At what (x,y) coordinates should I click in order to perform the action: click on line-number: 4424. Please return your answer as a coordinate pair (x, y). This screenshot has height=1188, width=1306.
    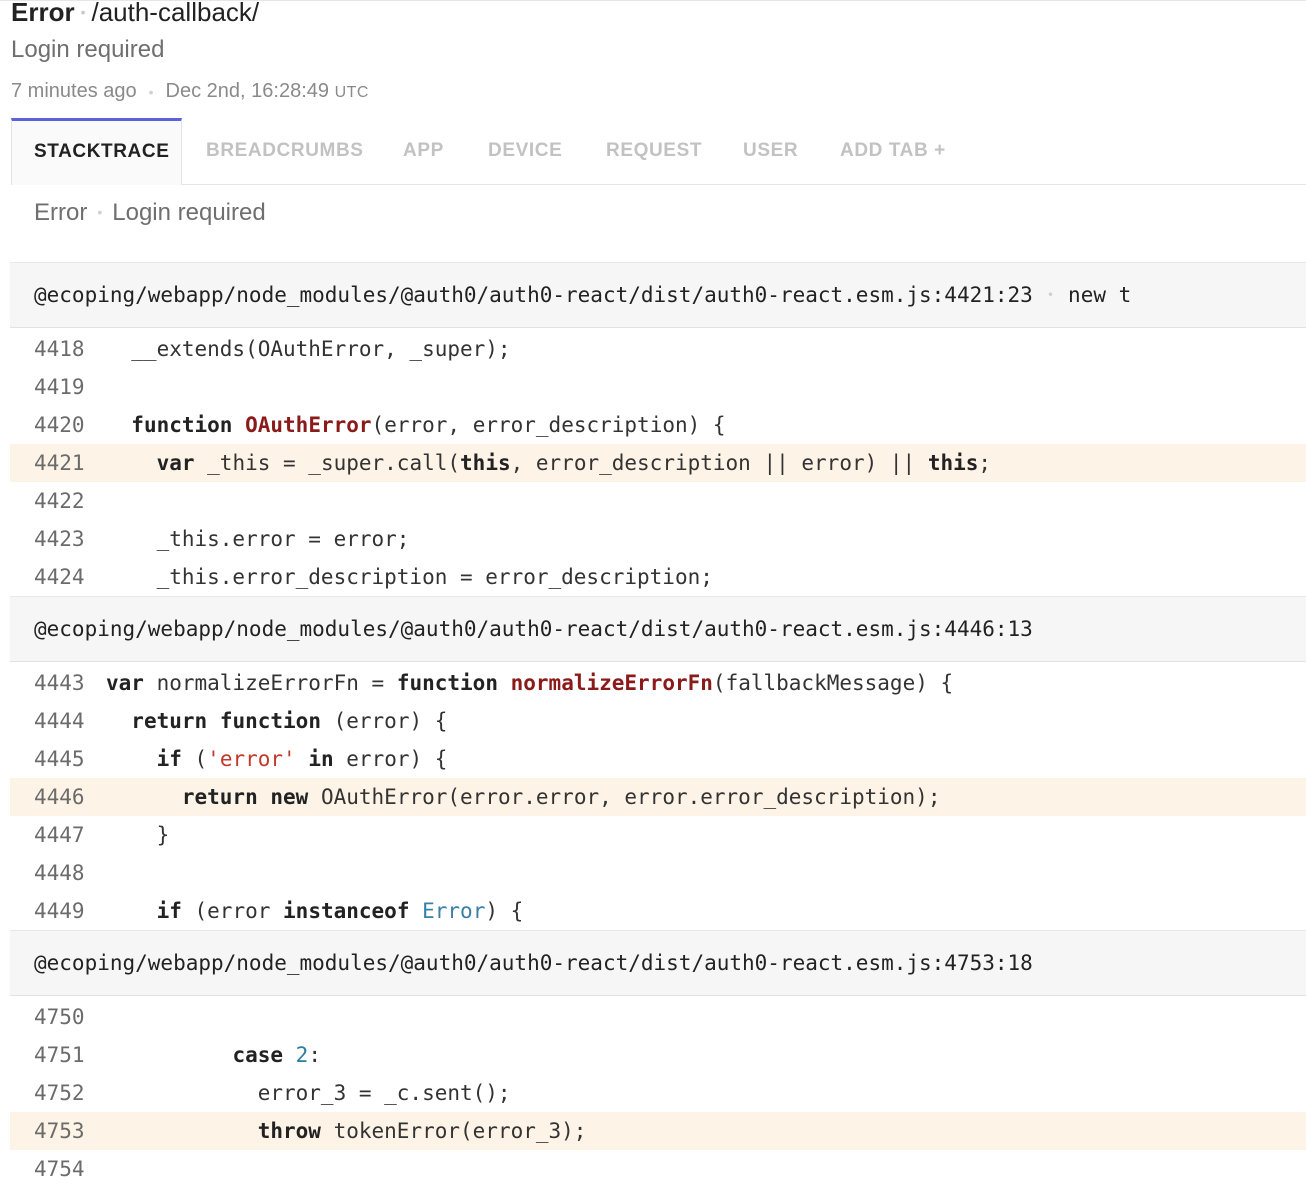
    Looking at the image, I should click on (59, 577).